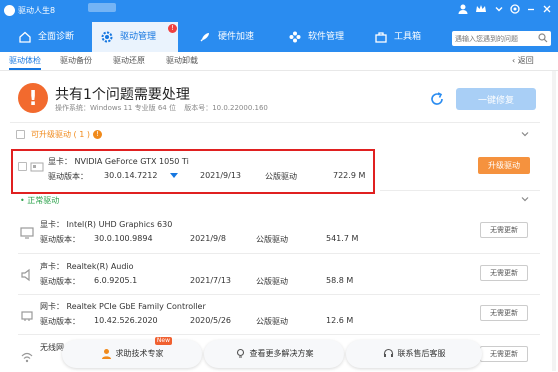 The image size is (558, 372). What do you see at coordinates (25, 37) in the screenshot?
I see `home-icon` at bounding box center [25, 37].